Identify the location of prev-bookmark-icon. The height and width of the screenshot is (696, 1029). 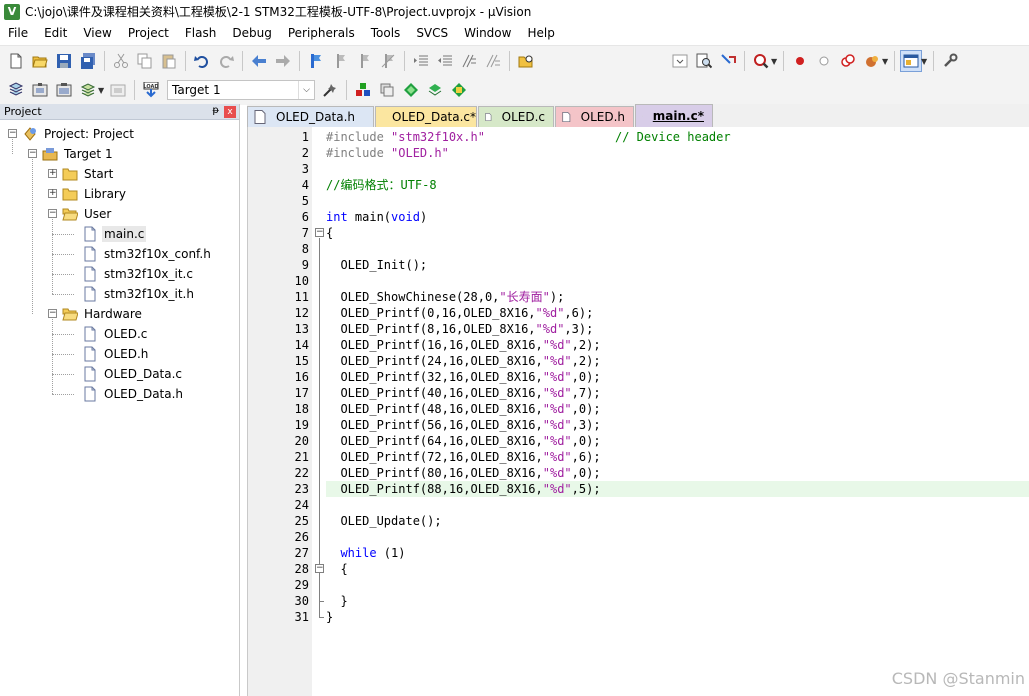
(340, 61).